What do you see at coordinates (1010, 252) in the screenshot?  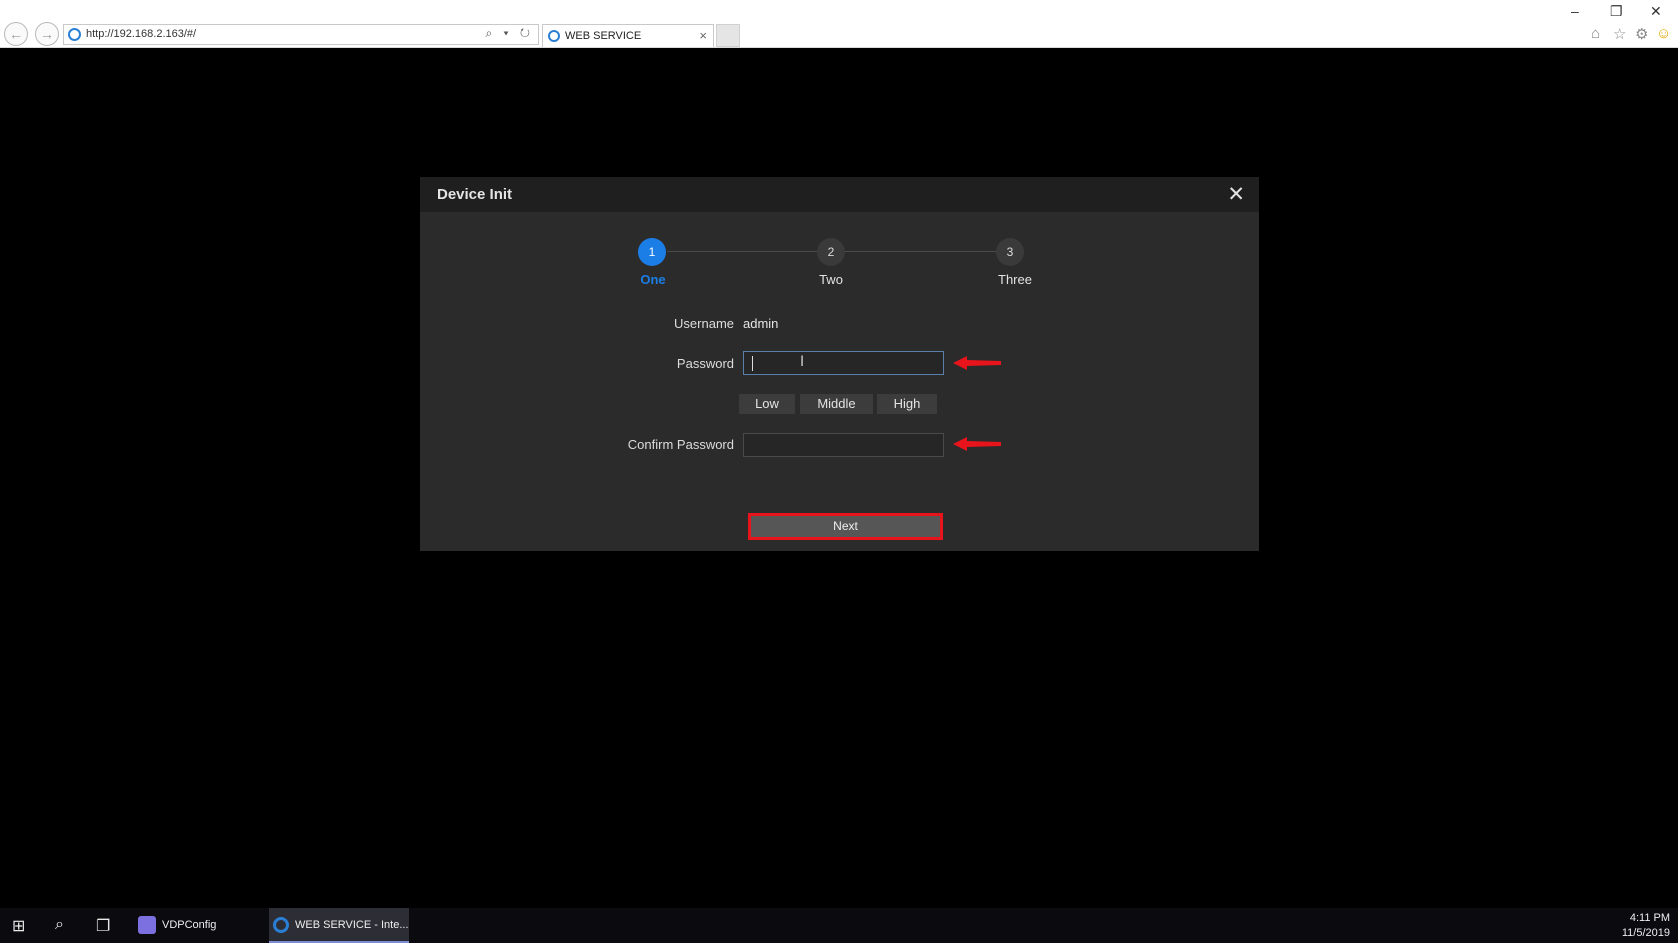 I see `step-3-circle: 3` at bounding box center [1010, 252].